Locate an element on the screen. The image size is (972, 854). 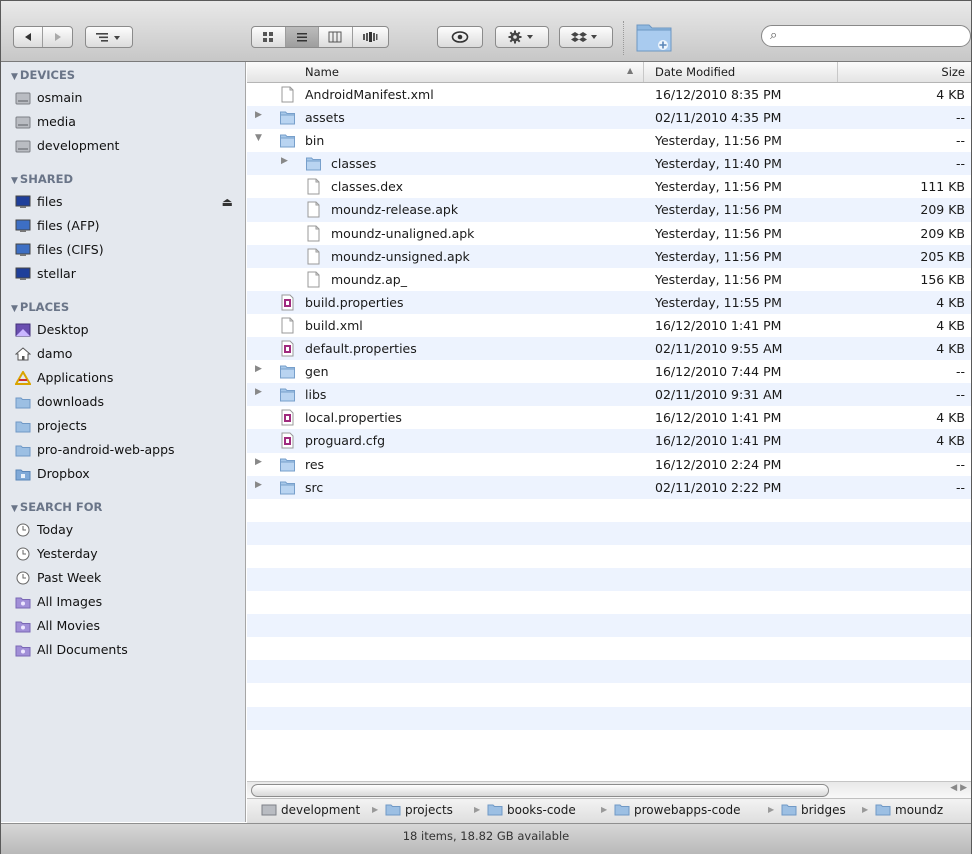
home-icon is located at coordinates (23, 354).